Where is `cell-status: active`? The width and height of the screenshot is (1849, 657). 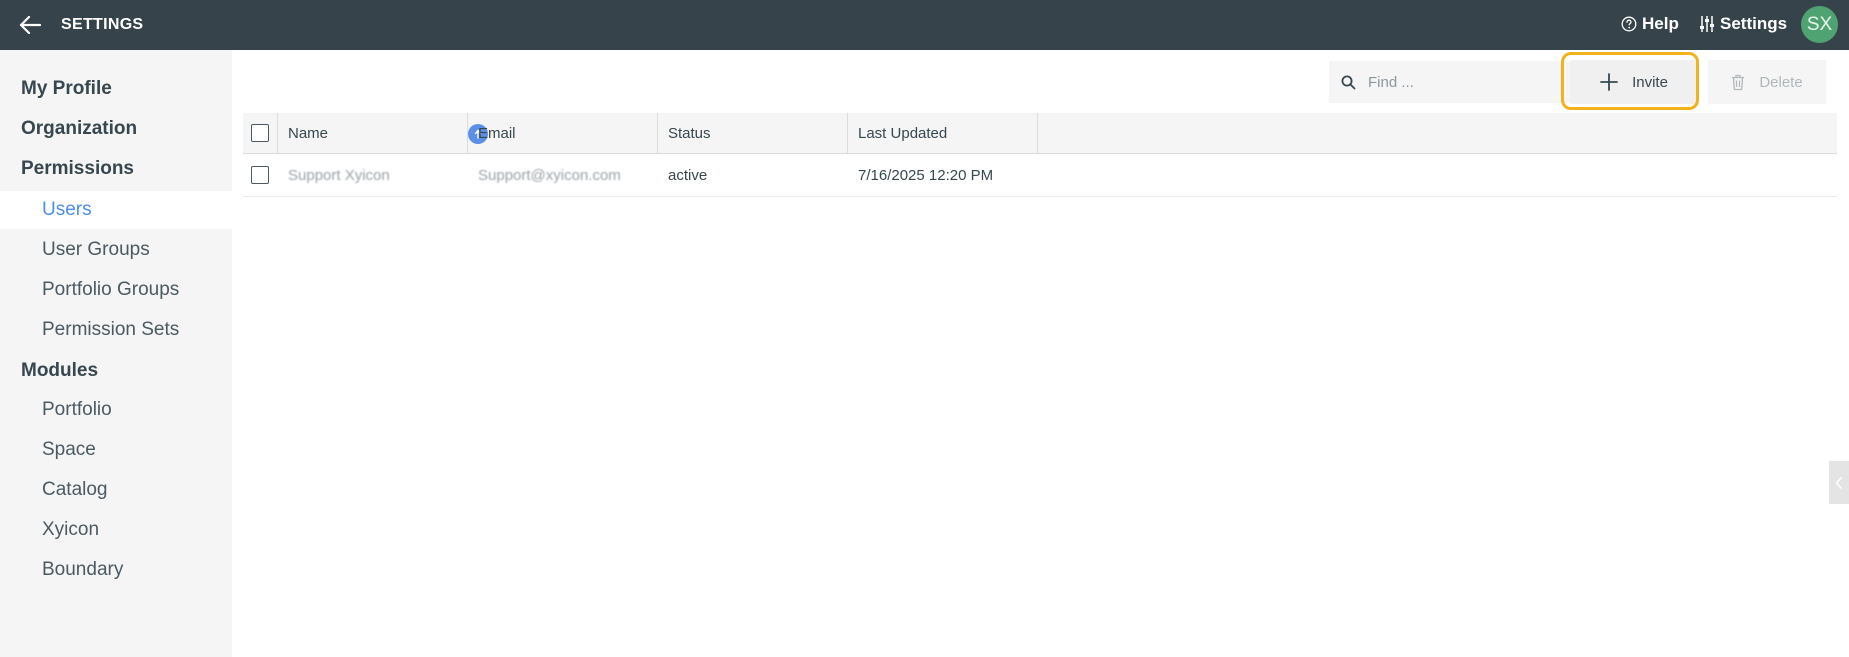 cell-status: active is located at coordinates (753, 175).